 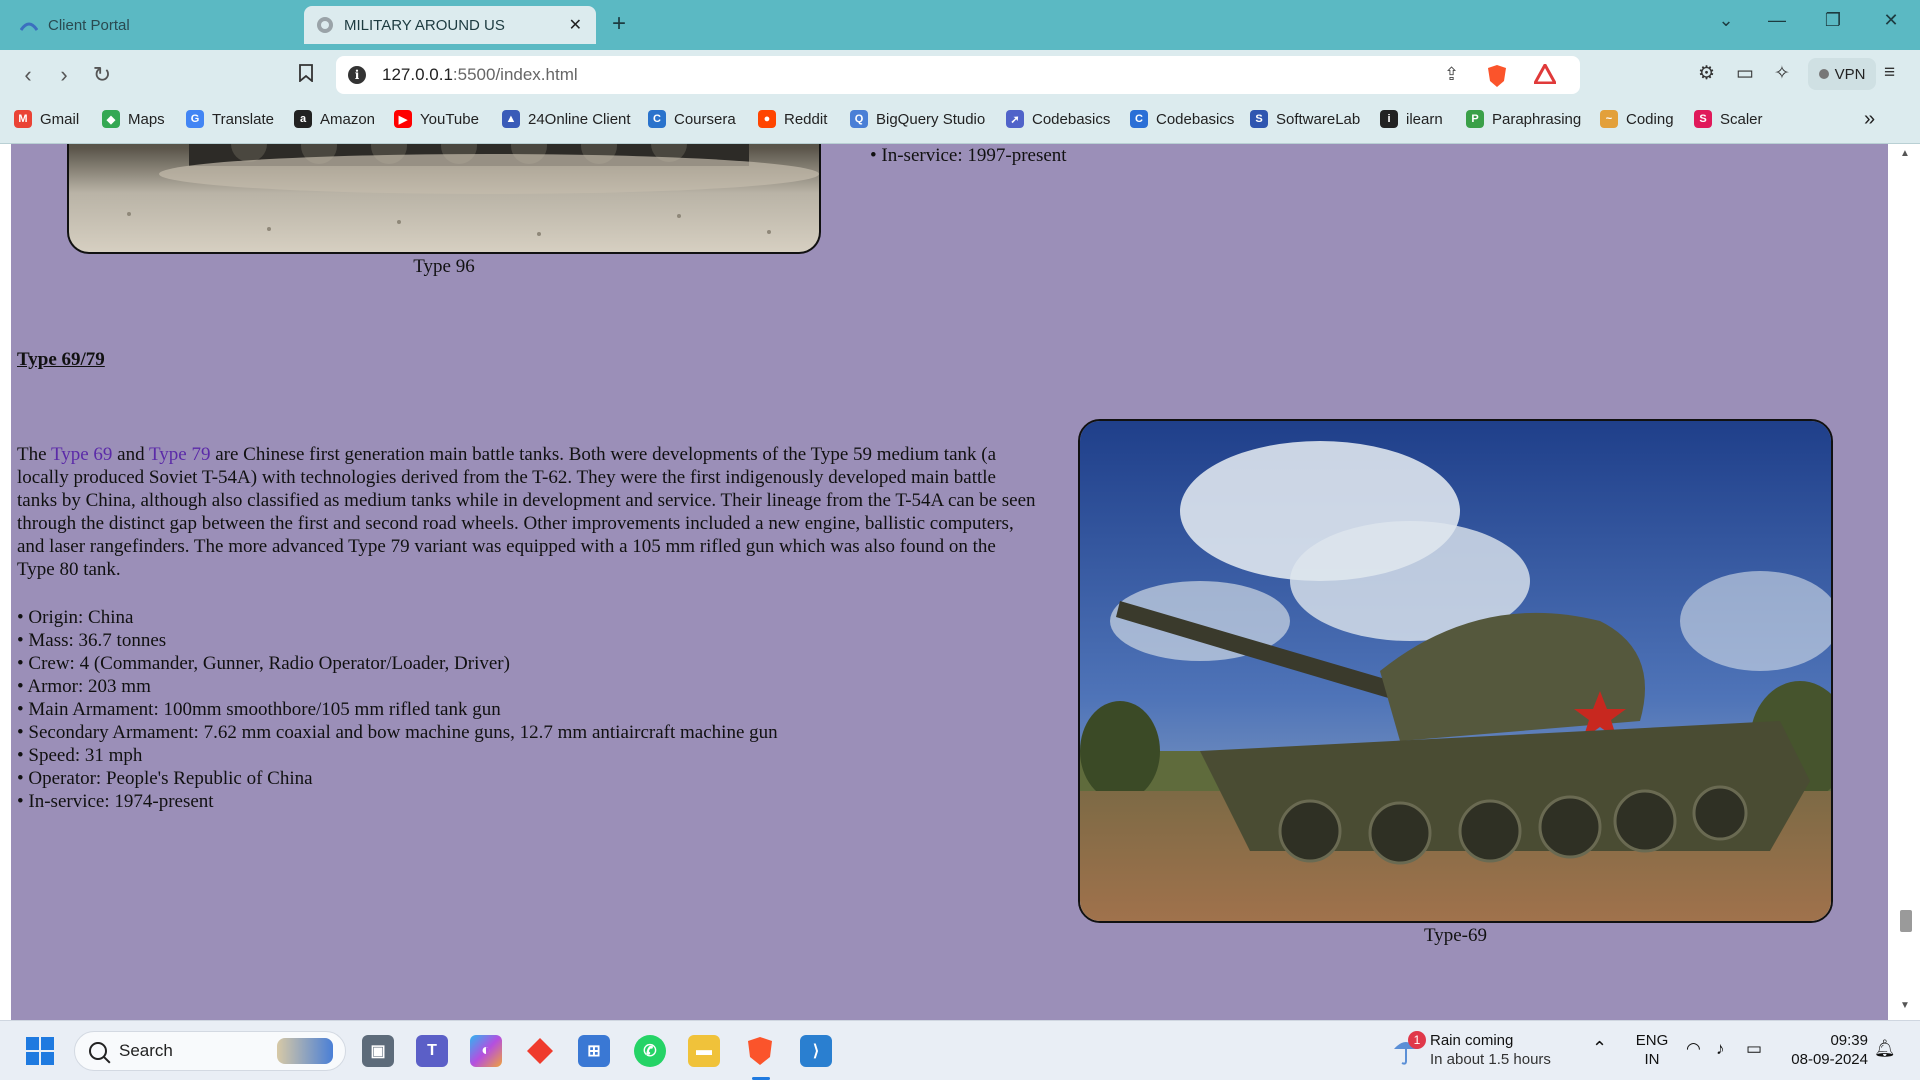 I want to click on windows-start-icon, so click(x=40, y=1051).